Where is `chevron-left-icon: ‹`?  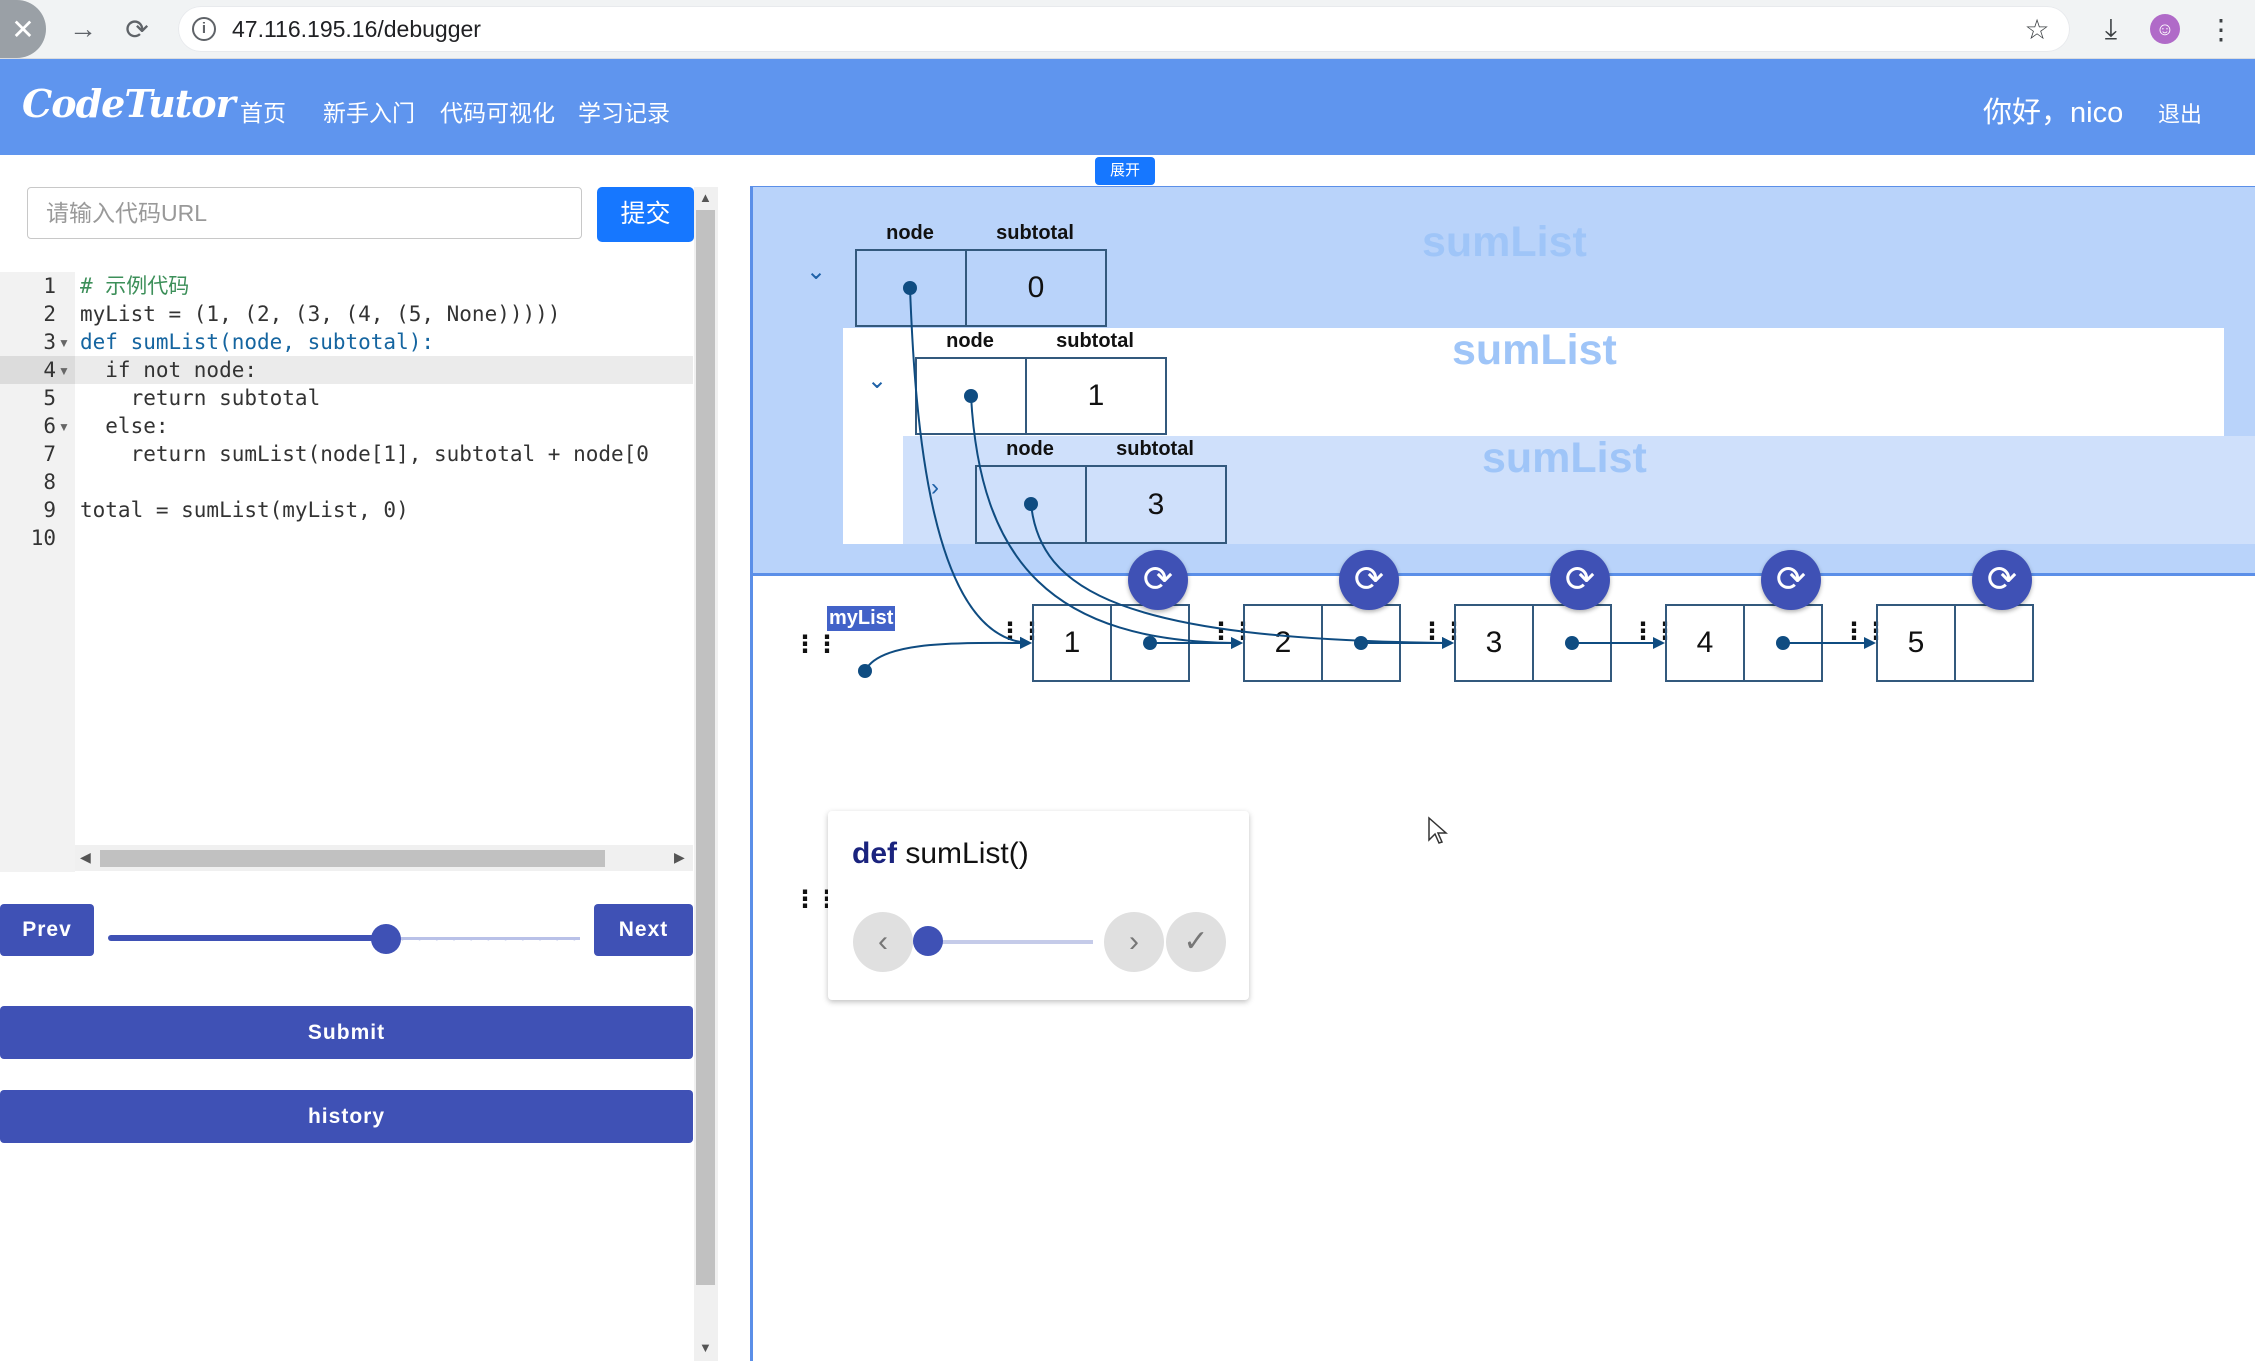 chevron-left-icon: ‹ is located at coordinates (883, 942).